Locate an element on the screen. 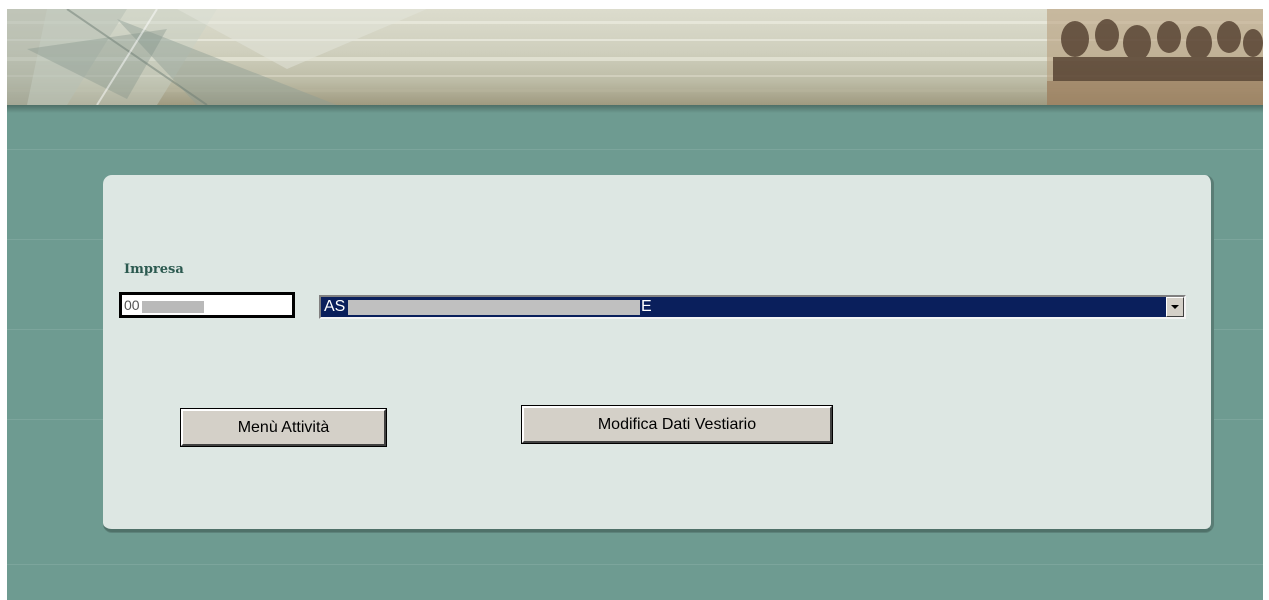 The height and width of the screenshot is (600, 1269). banner-shadow is located at coordinates (635, 109).